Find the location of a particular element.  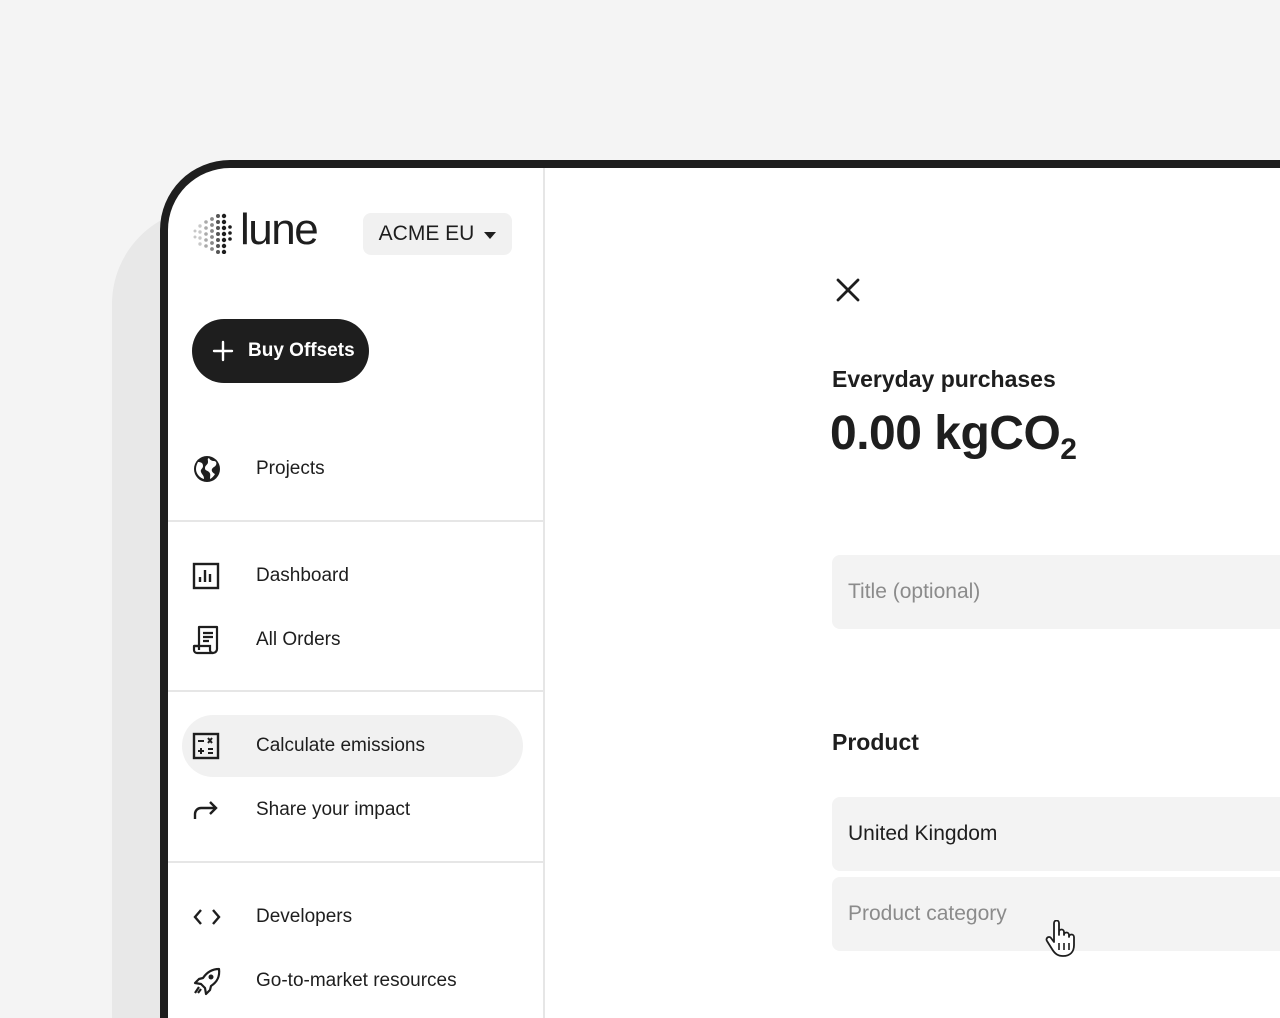

receipt-icon is located at coordinates (219, 640).